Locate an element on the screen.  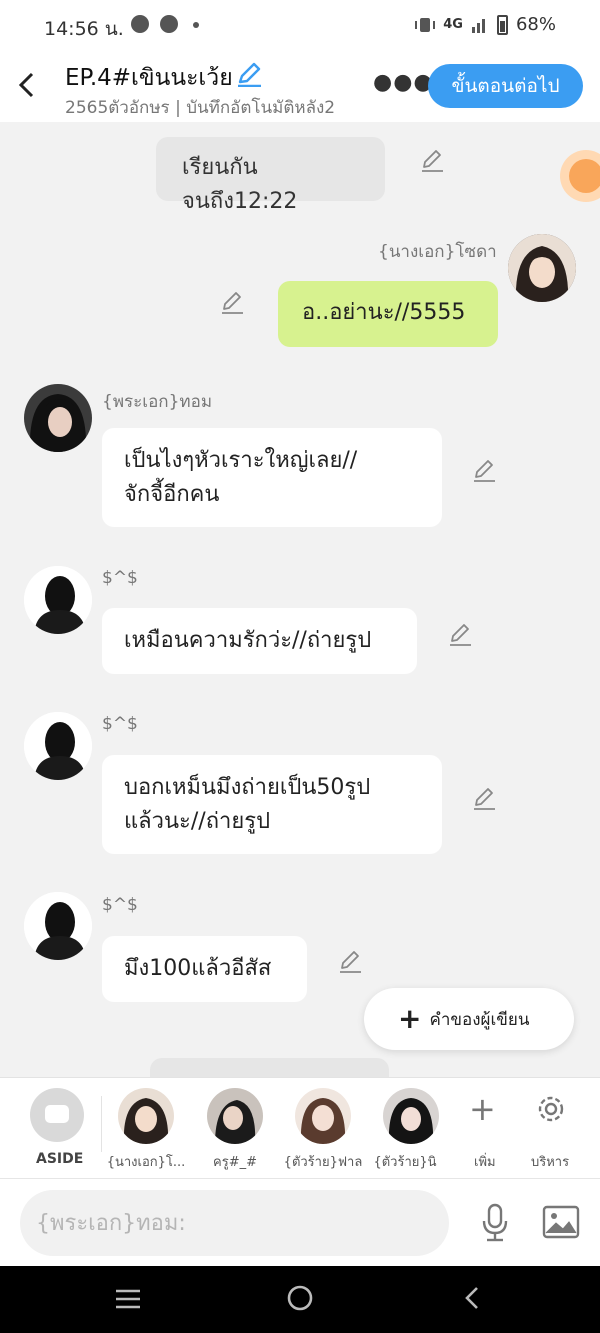
home-icon is located at coordinates (300, 1298).